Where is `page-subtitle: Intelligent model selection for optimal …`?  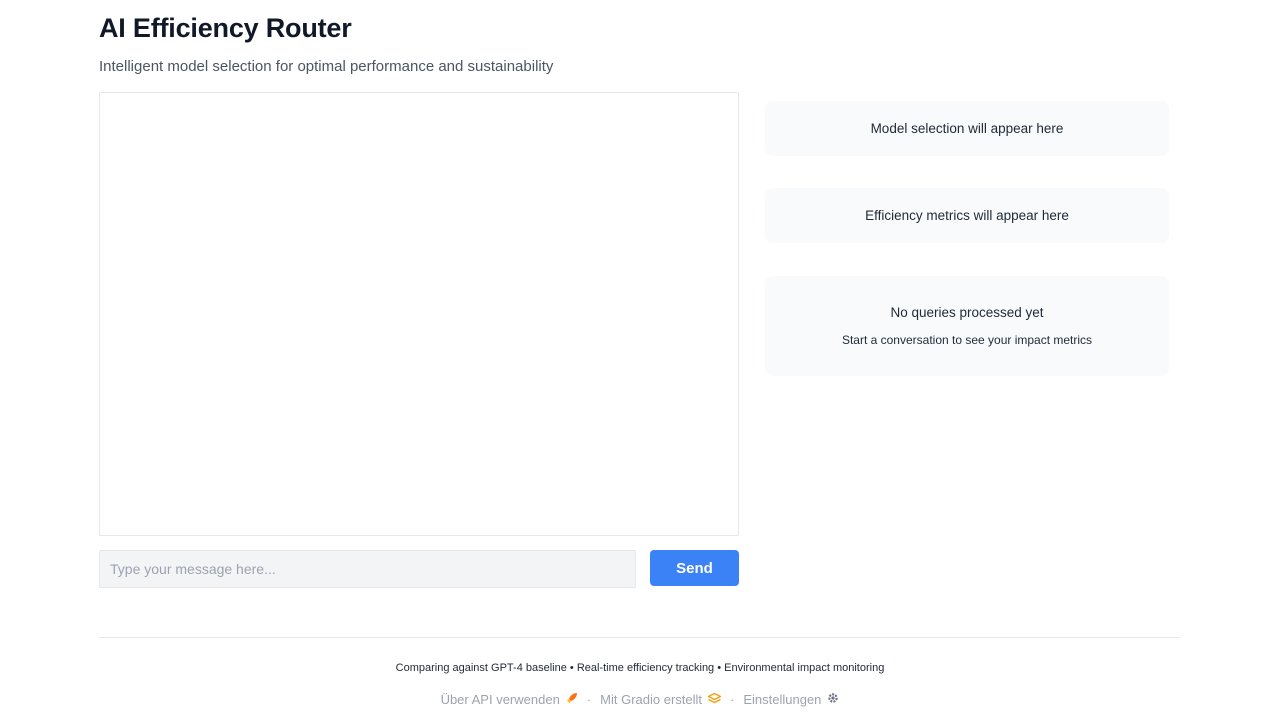 page-subtitle: Intelligent model selection for optimal … is located at coordinates (326, 66).